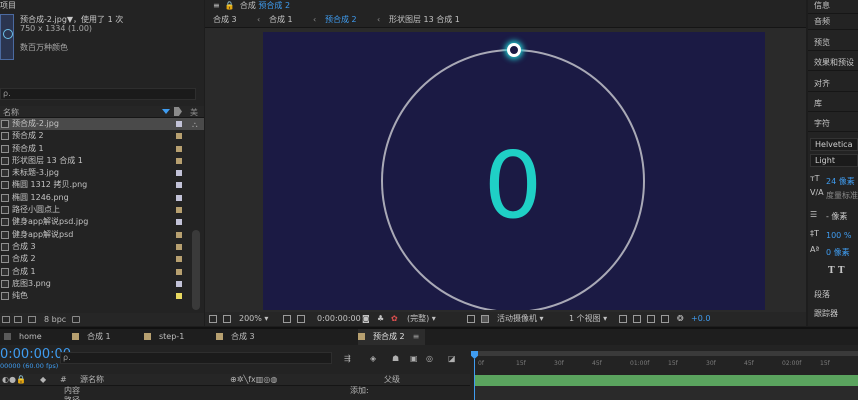  What do you see at coordinates (834, 144) in the screenshot?
I see `font-family-dropdown: Helvetica` at bounding box center [834, 144].